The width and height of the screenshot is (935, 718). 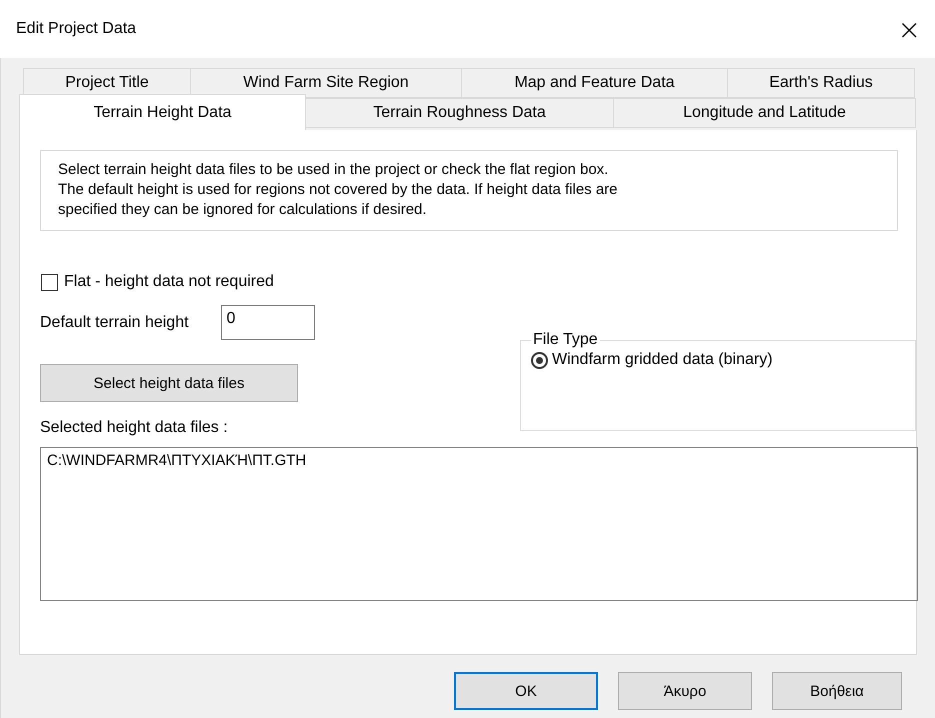 I want to click on file-item: C:\WINDFARMR4\ΠΤΥΧΙΑΚΉ\ΠΤ.GTH, so click(x=176, y=460).